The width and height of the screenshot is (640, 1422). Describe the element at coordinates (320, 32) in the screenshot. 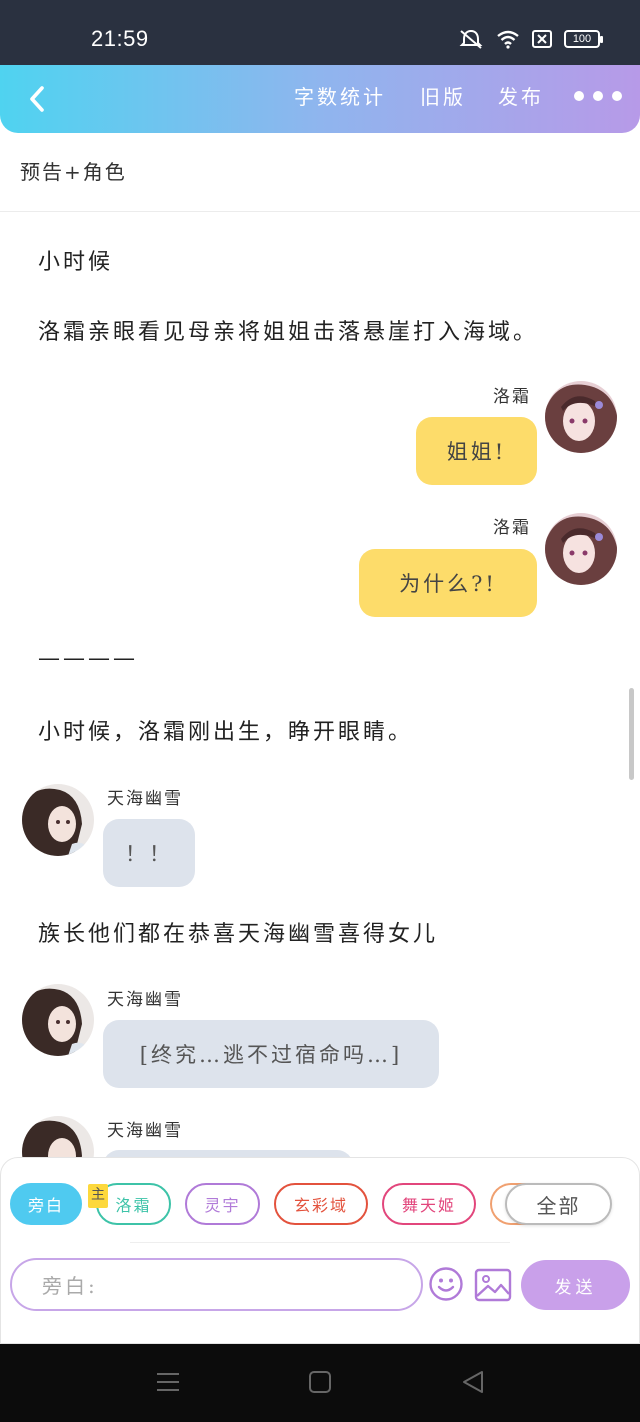

I see `status-bar: 21:59 100` at that location.